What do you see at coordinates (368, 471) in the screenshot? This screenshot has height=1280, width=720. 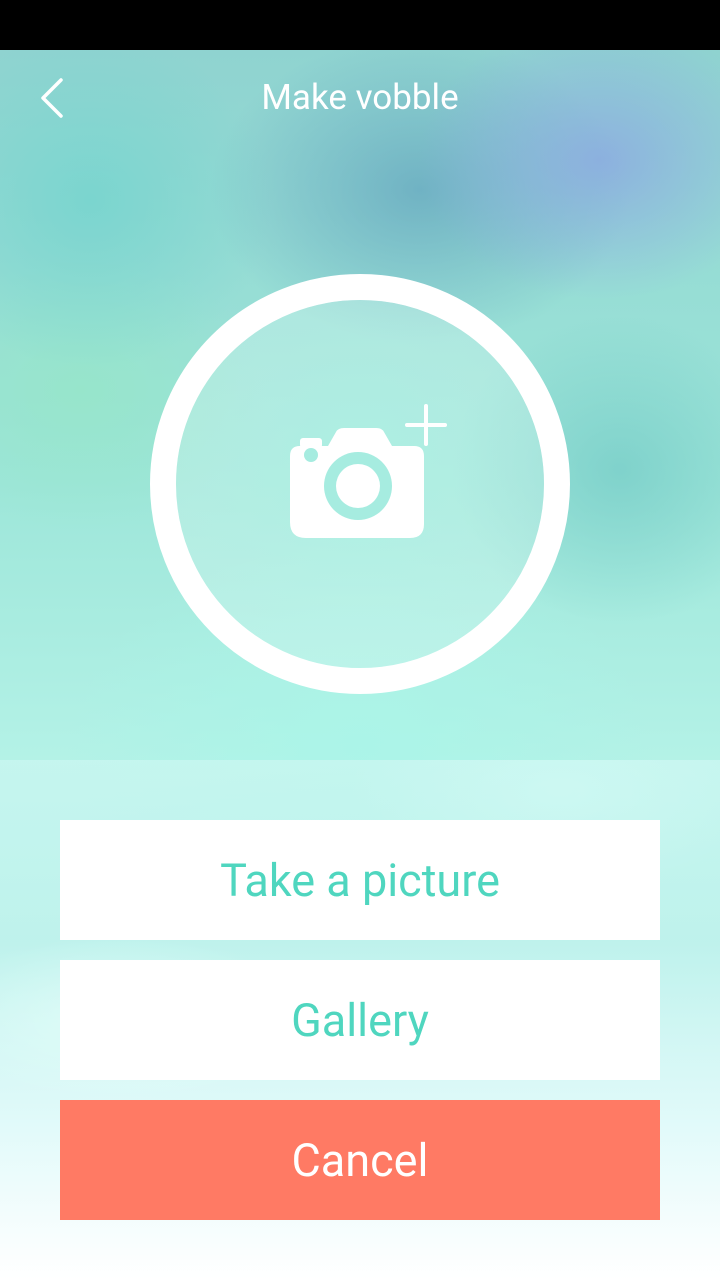 I see `camera-plus-icon` at bounding box center [368, 471].